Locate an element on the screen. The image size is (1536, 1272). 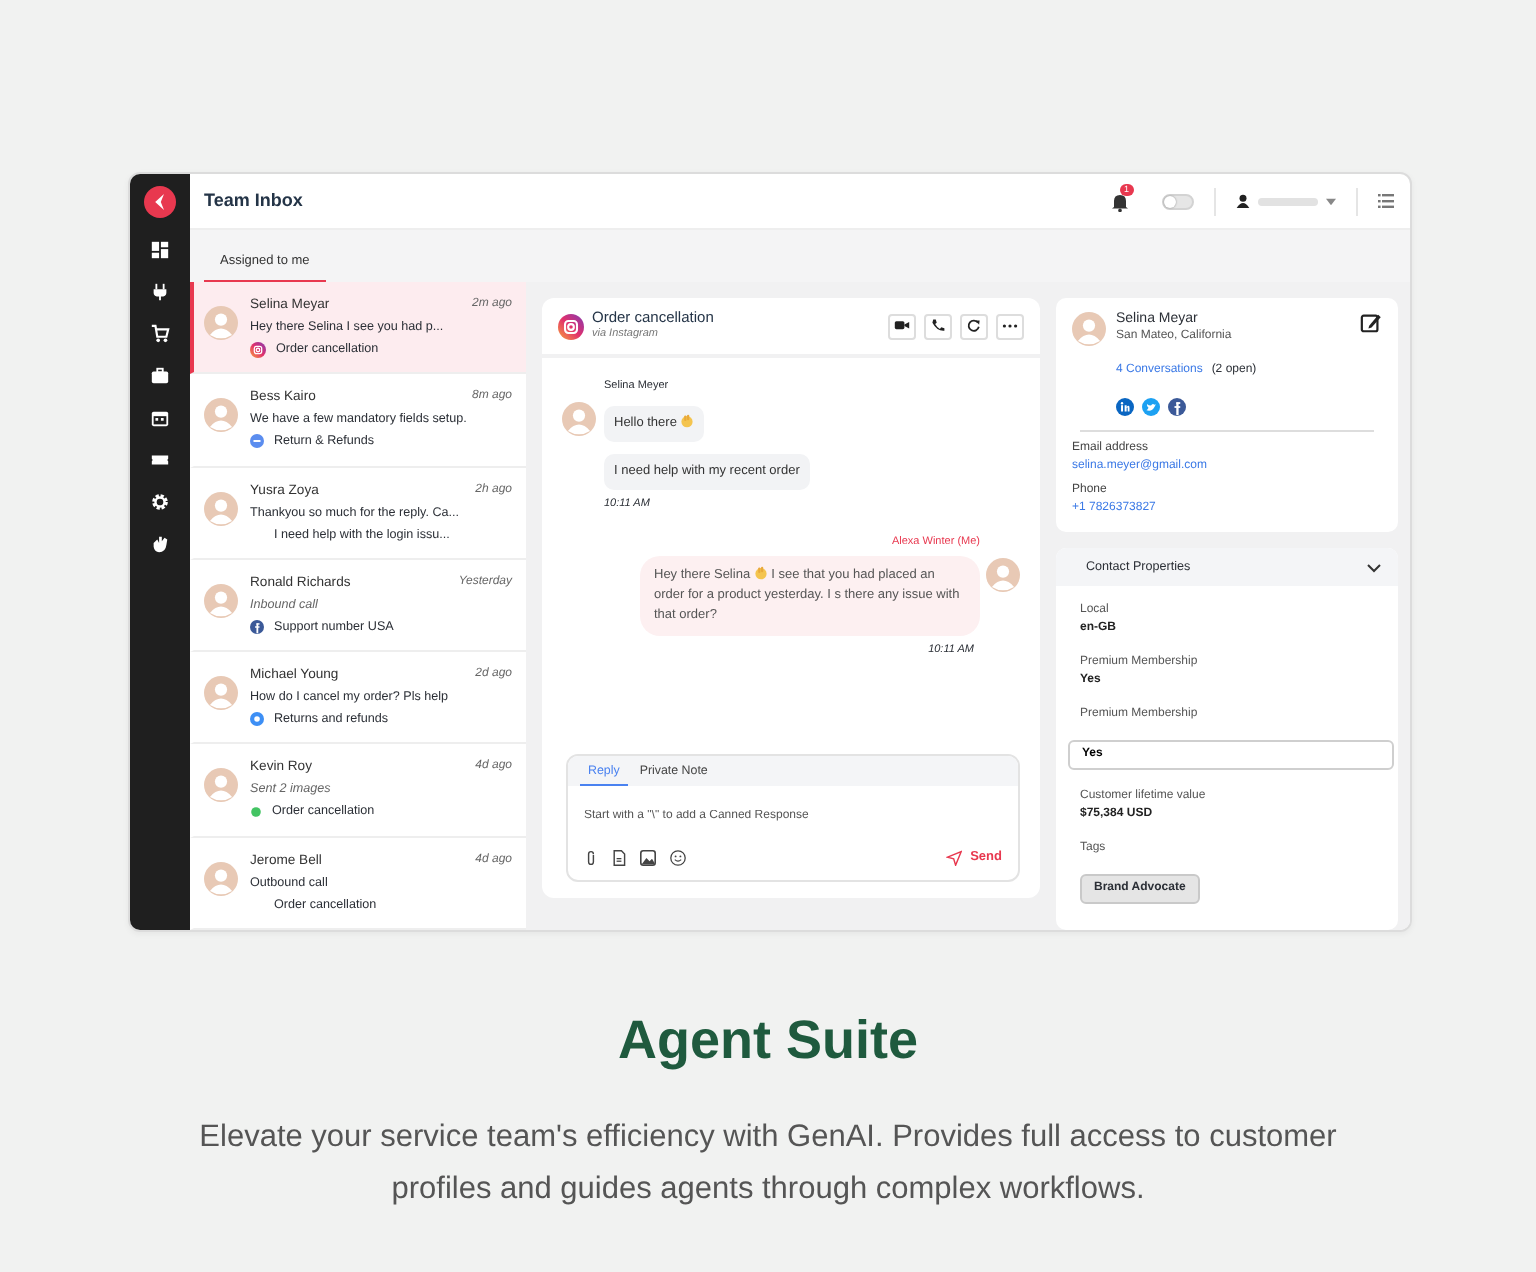
document-icon is located at coordinates (619, 858).